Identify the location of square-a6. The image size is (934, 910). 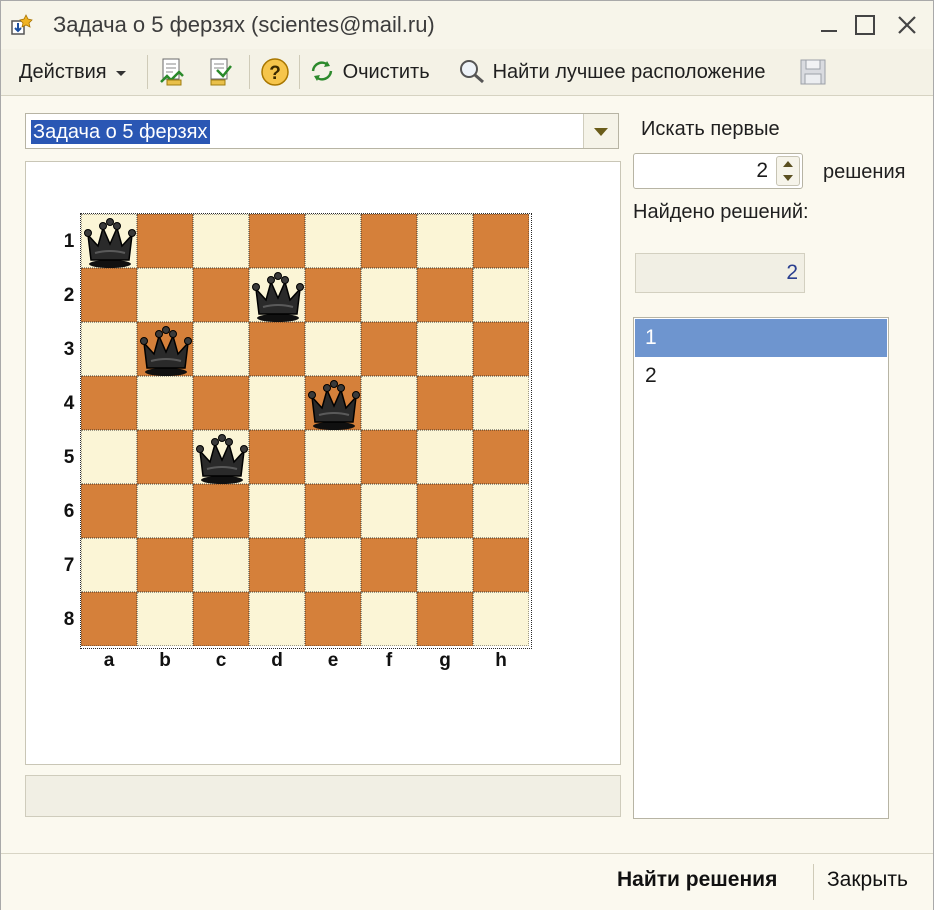
(109, 511).